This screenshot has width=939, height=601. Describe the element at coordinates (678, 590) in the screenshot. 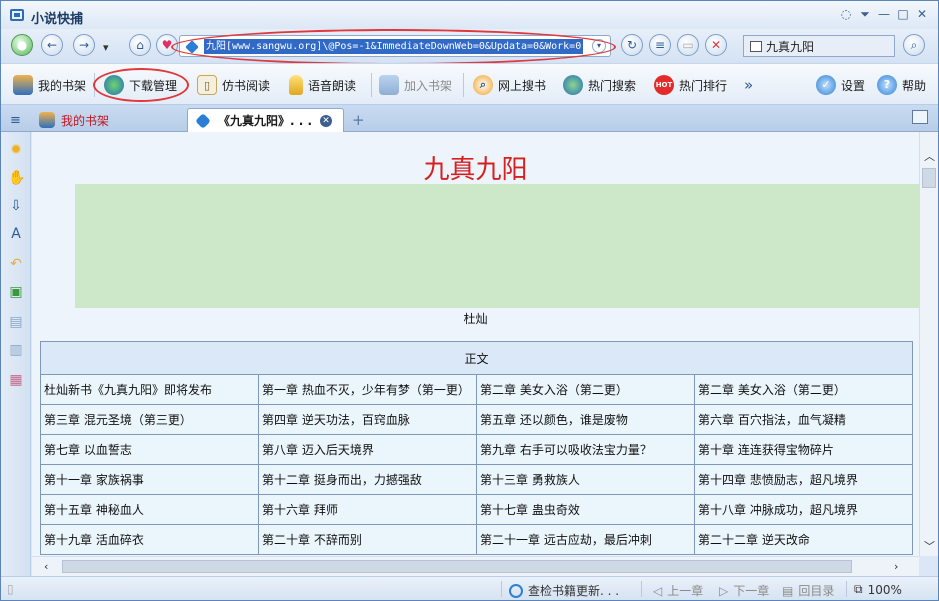

I see `prev-chapter-button: ◁ 上一章` at that location.